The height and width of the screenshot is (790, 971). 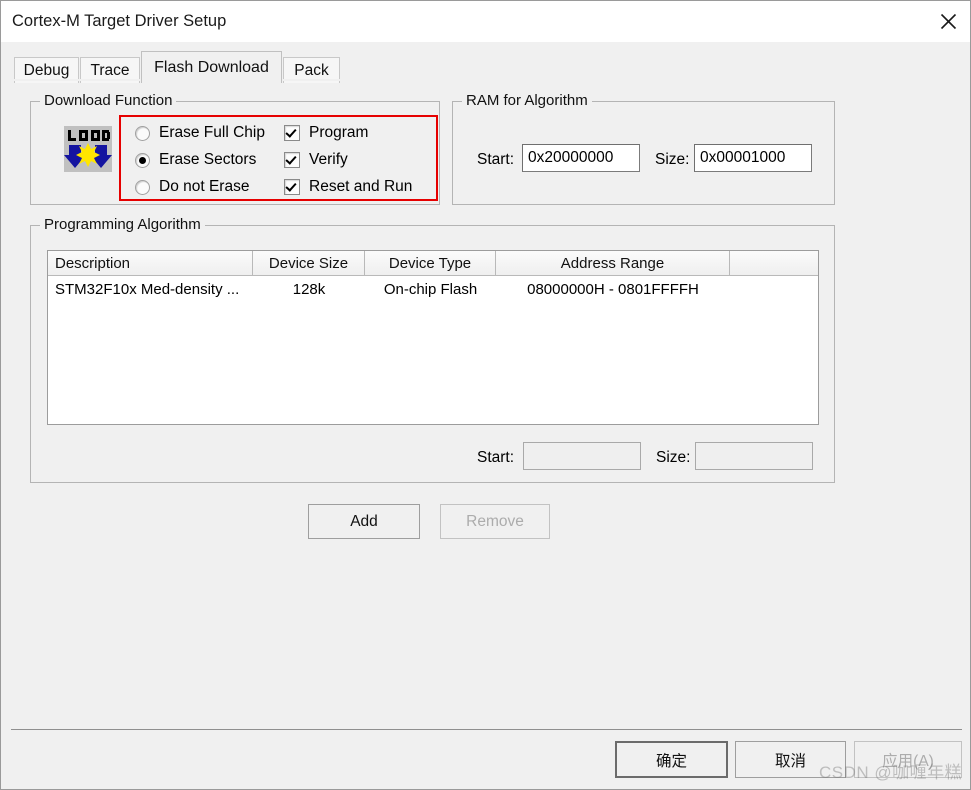 I want to click on radio-erase-full-chip: Erase Full Chip, so click(x=200, y=133).